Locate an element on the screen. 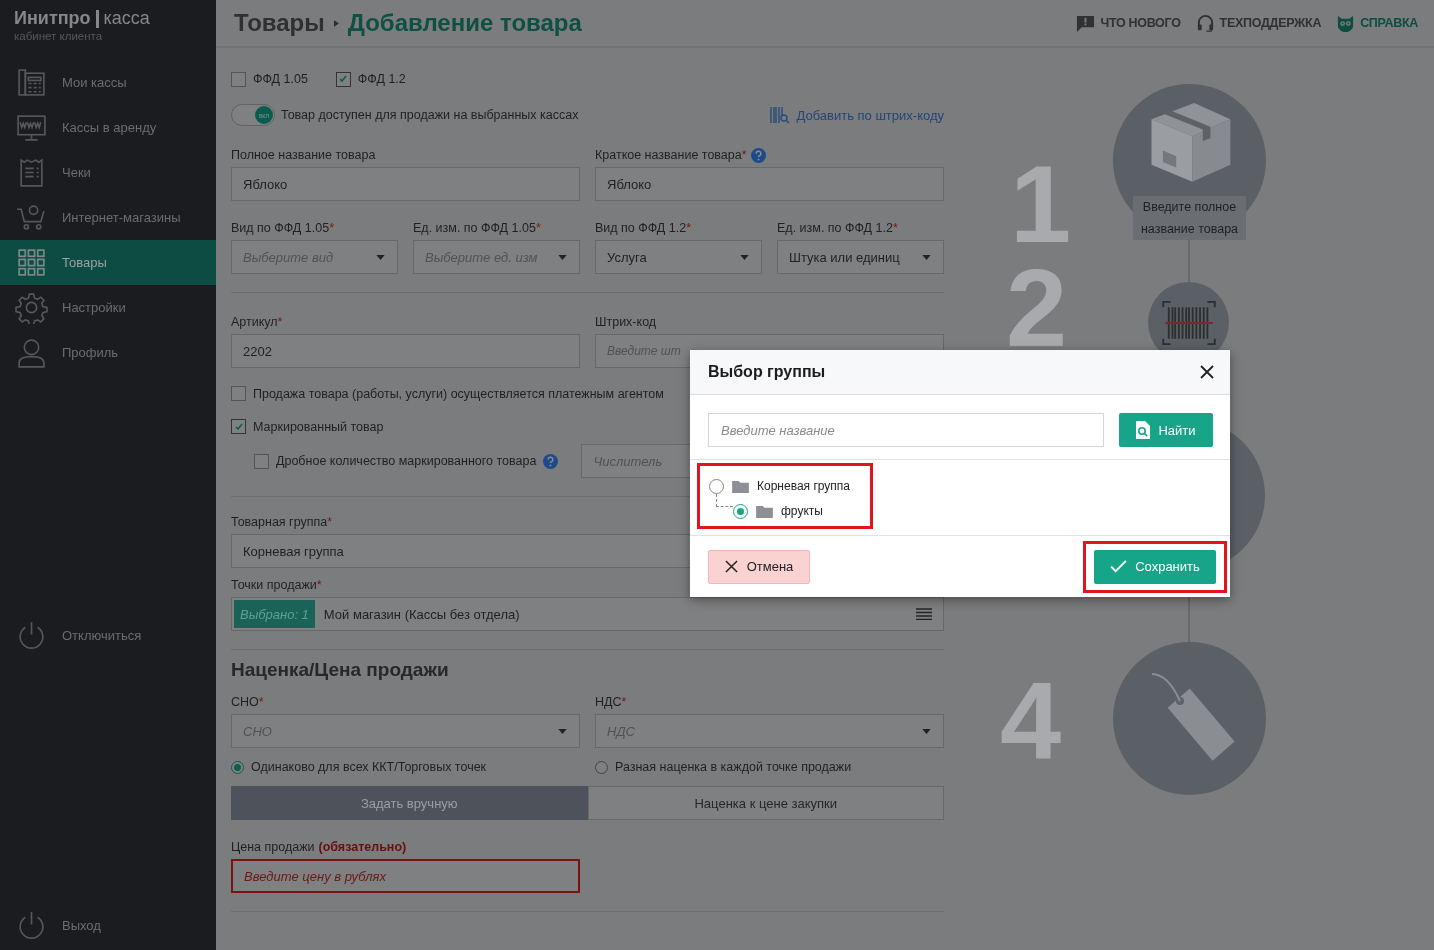  brand-product: касса is located at coordinates (126, 18).